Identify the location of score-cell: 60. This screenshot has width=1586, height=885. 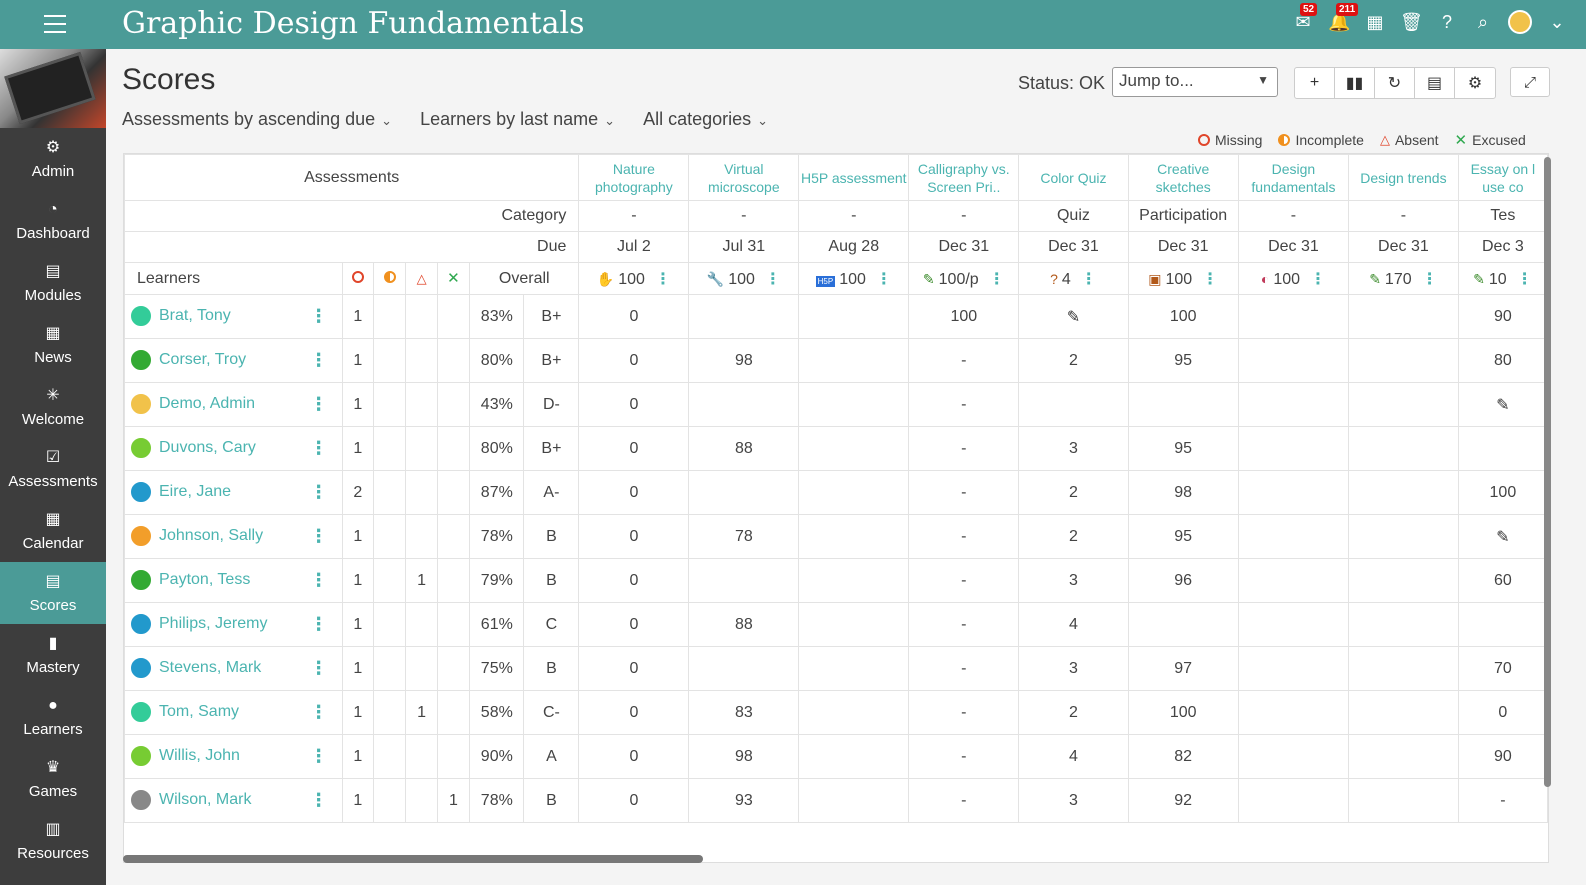
(1502, 580).